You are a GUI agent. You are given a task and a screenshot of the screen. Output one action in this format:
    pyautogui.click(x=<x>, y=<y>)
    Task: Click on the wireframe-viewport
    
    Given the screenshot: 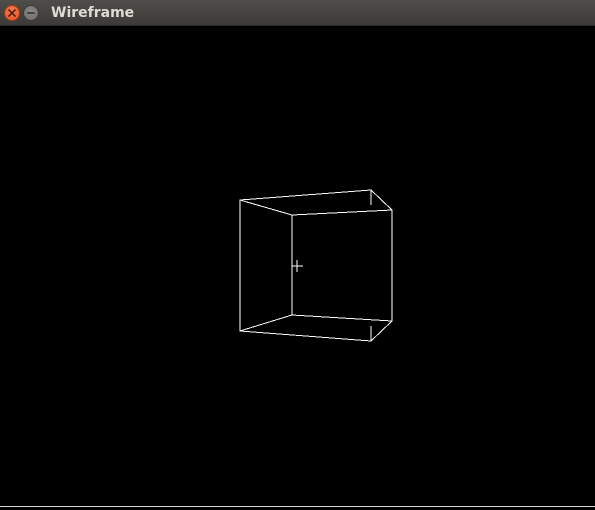 What is the action you would take?
    pyautogui.click(x=316, y=265)
    